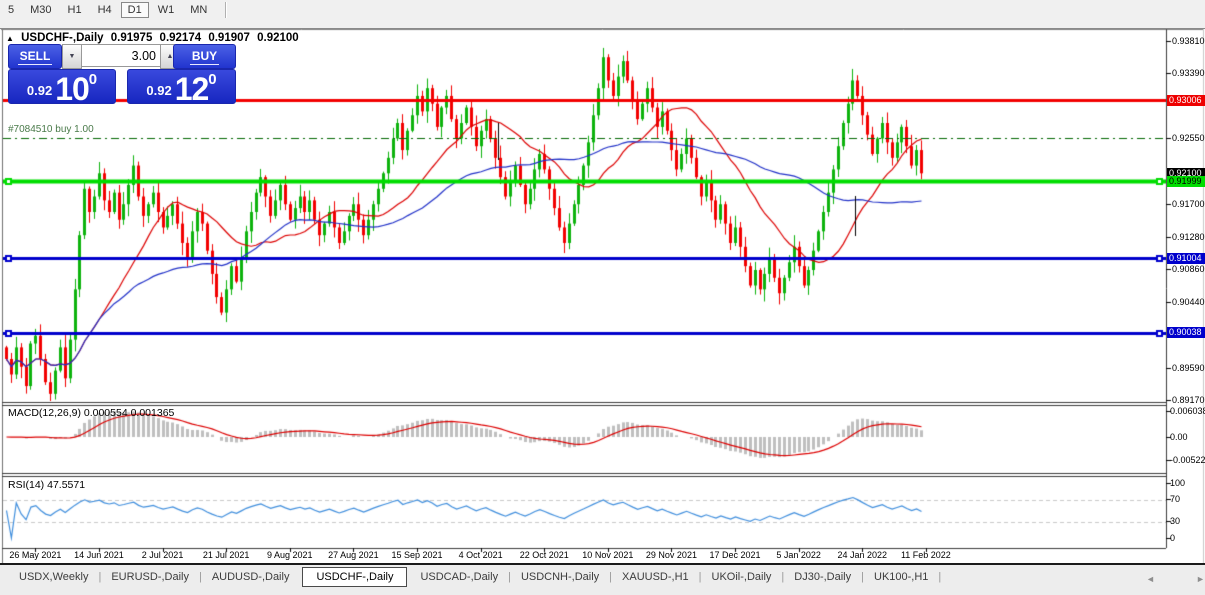  I want to click on price-tick-label: 0.92550, so click(1188, 138).